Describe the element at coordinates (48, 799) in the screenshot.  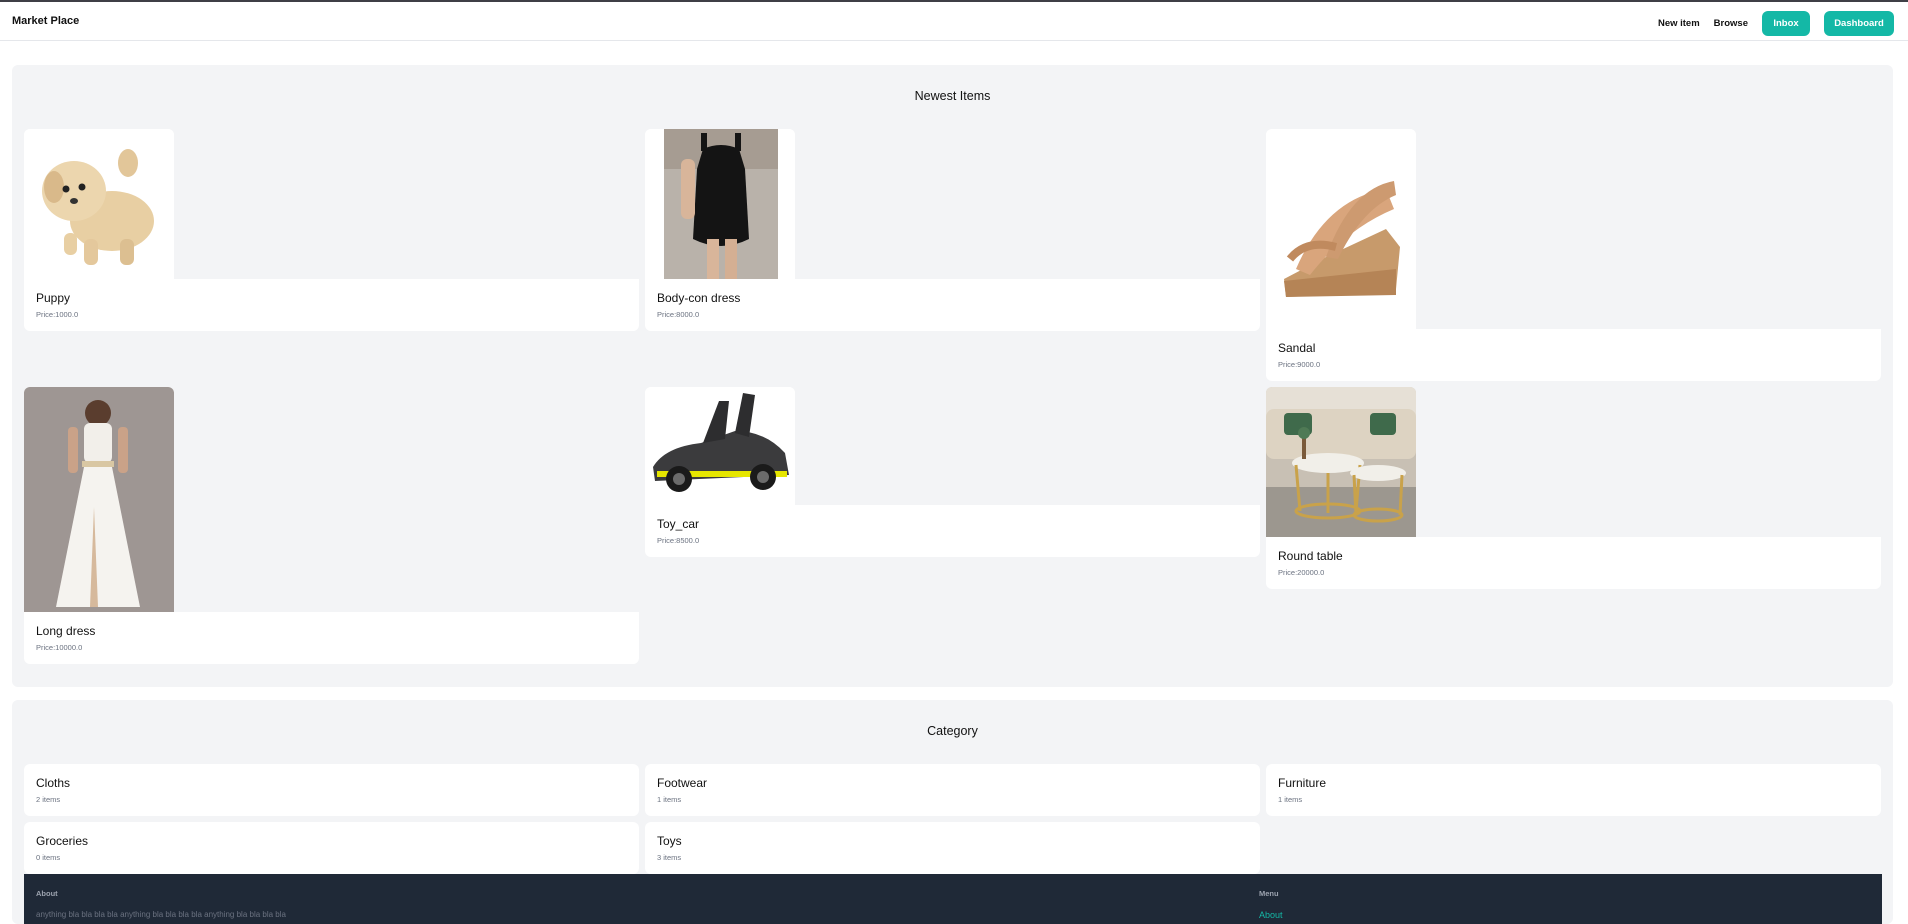
I see `category-count: 2 items` at that location.